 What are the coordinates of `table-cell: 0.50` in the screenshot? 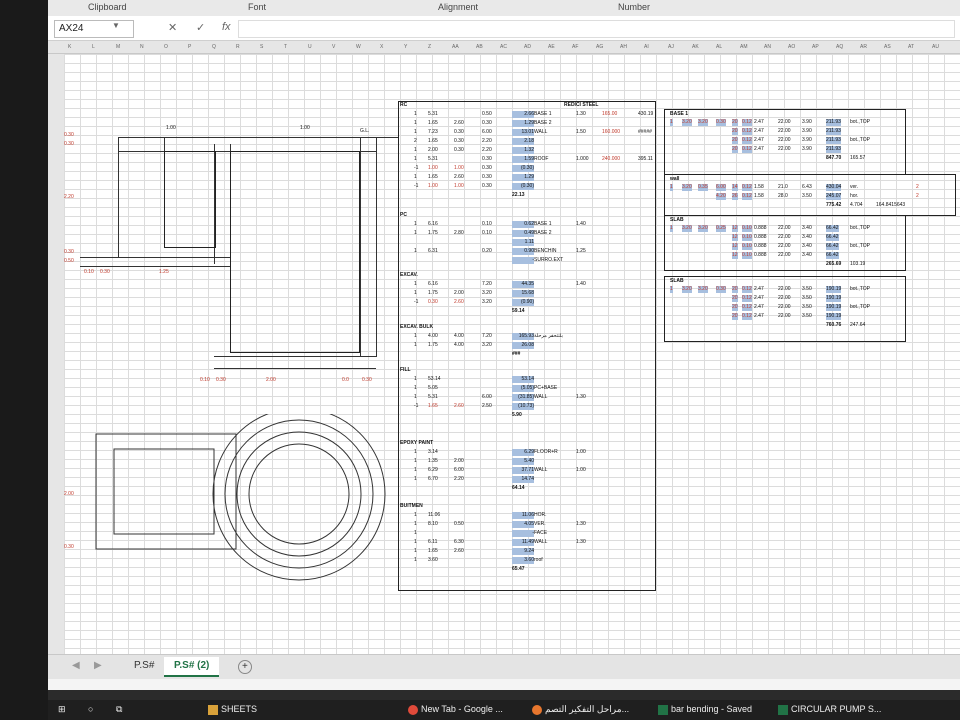 It's located at (459, 524).